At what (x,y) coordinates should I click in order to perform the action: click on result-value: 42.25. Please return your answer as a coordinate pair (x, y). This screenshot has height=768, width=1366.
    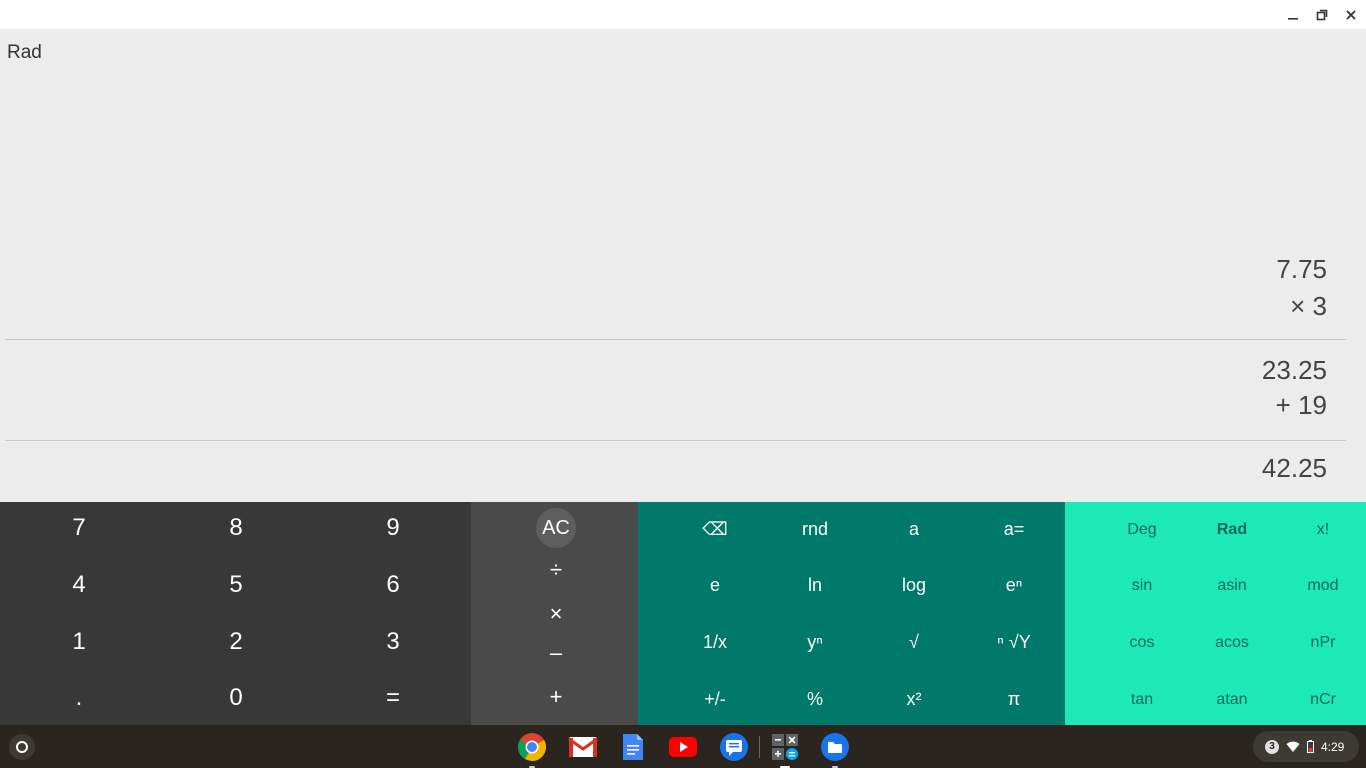
    Looking at the image, I should click on (1294, 468).